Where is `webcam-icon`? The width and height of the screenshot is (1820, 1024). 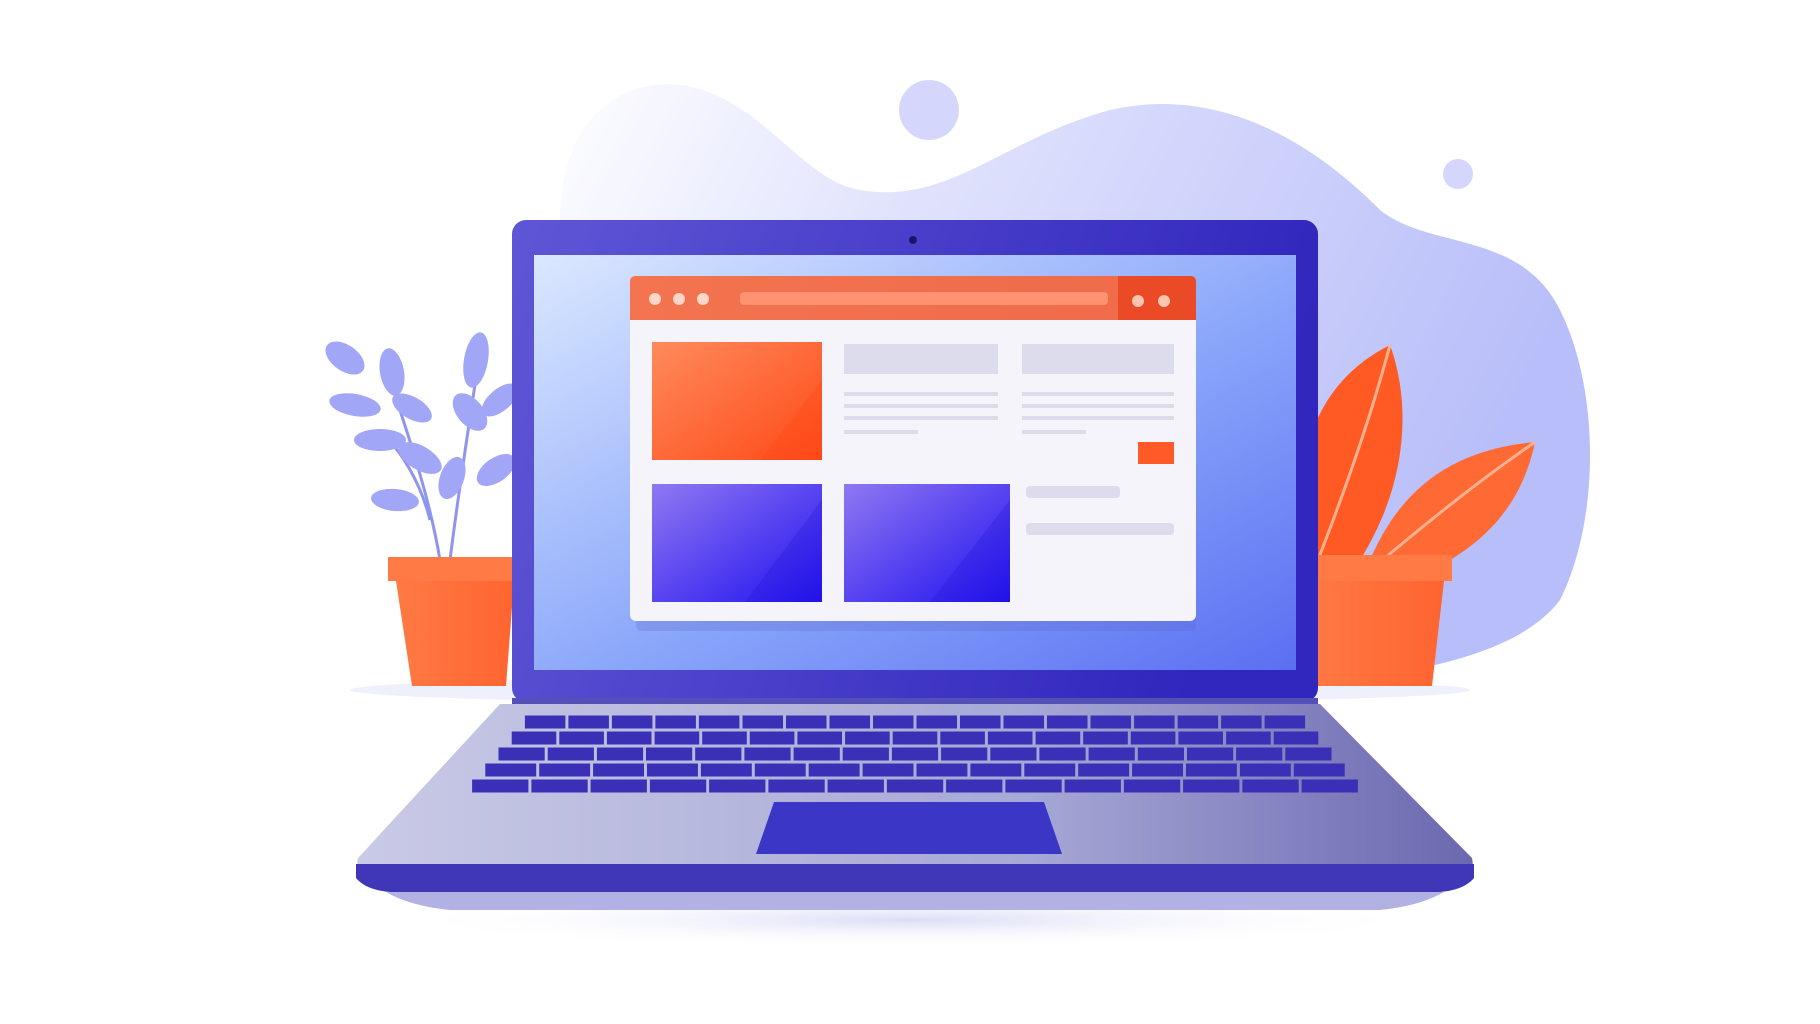 webcam-icon is located at coordinates (913, 240).